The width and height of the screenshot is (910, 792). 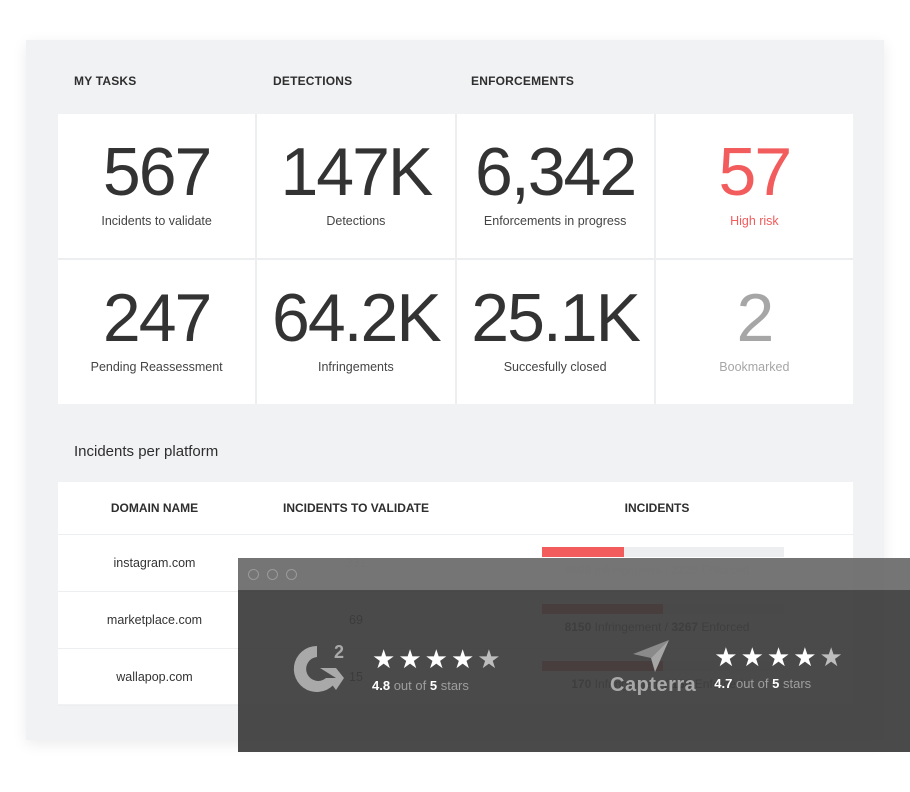 What do you see at coordinates (357, 318) in the screenshot?
I see `stat-value: 64.2K` at bounding box center [357, 318].